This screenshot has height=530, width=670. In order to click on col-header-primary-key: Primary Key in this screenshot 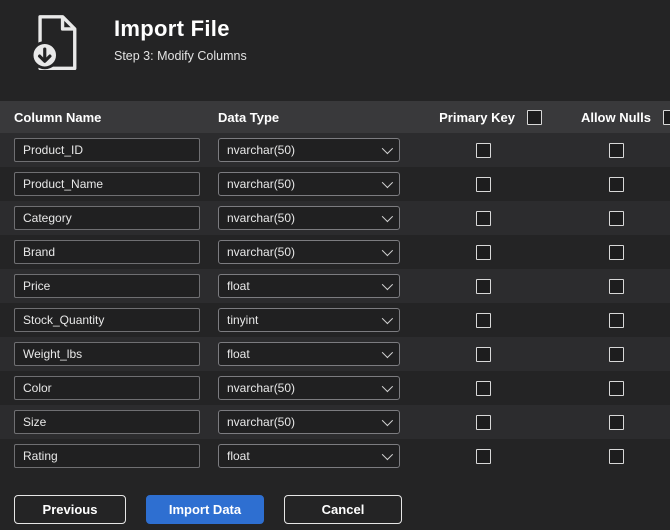, I will do `click(483, 117)`.